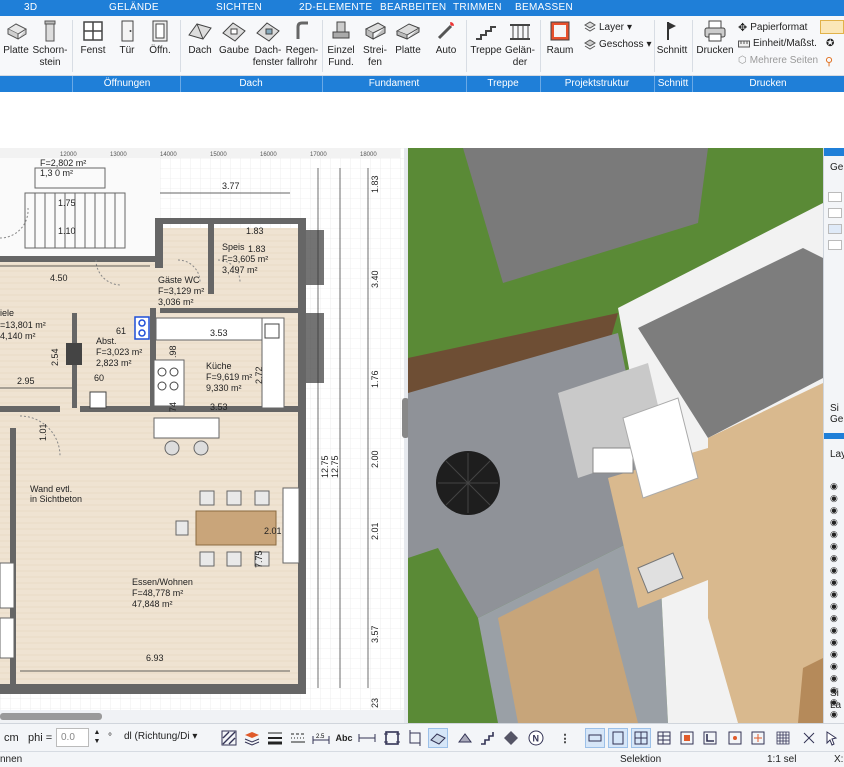  Describe the element at coordinates (641, 759) in the screenshot. I see `status-mode: Selektion` at that location.